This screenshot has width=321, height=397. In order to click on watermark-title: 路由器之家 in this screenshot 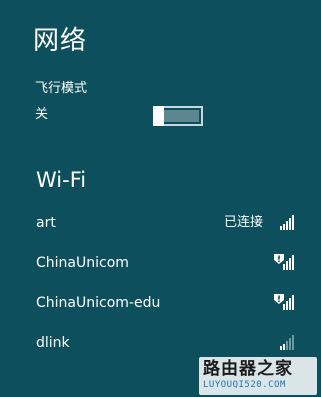, I will do `click(248, 369)`.